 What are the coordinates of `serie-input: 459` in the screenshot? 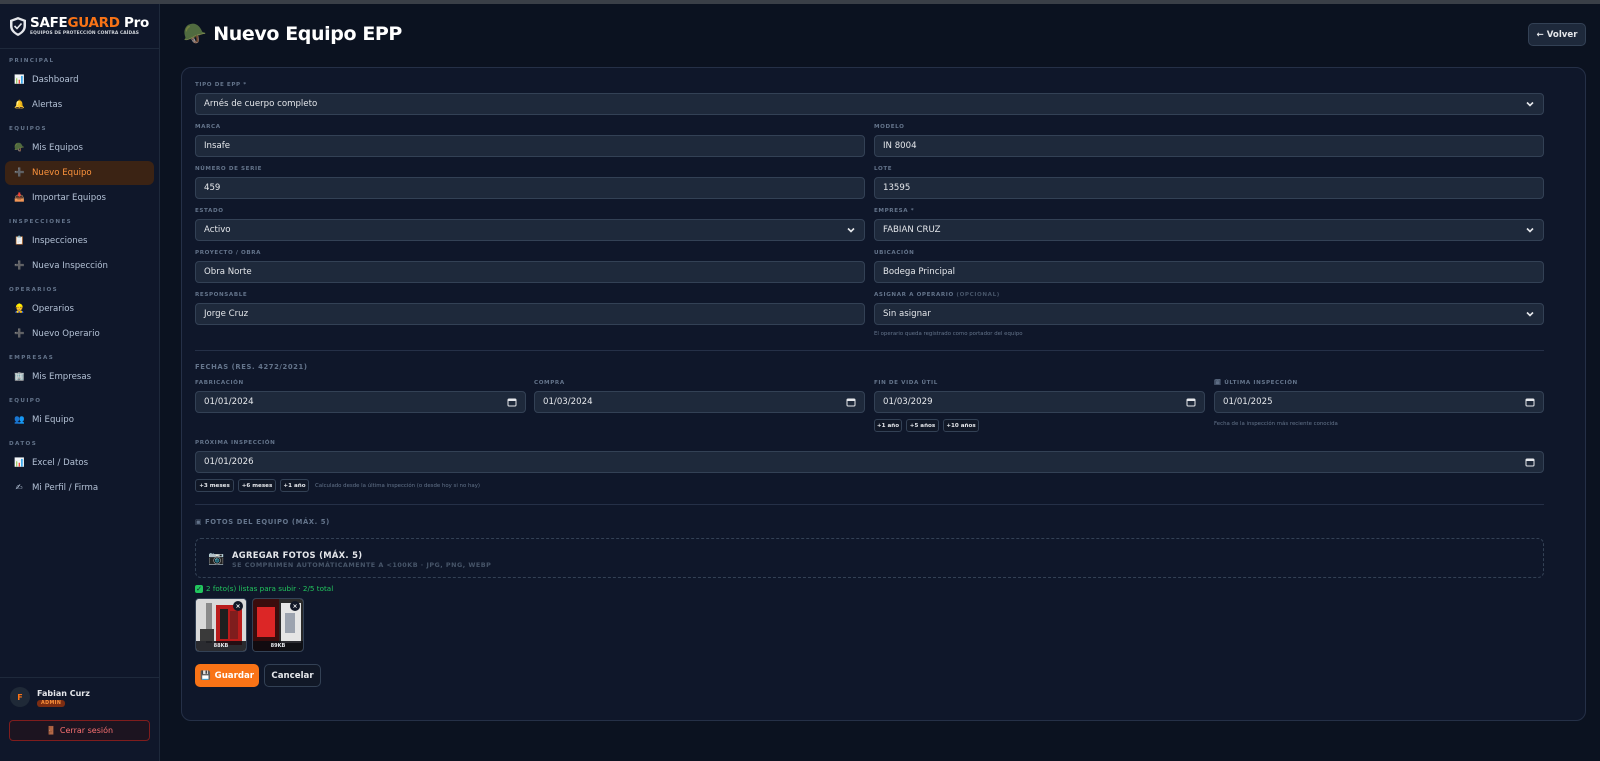 It's located at (530, 188).